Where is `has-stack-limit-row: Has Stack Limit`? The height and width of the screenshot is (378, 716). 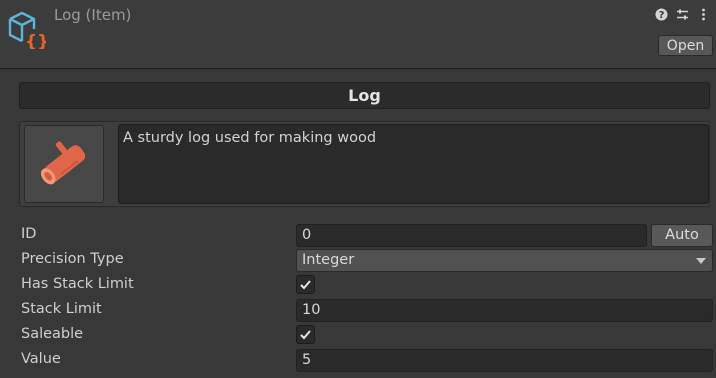 has-stack-limit-row: Has Stack Limit is located at coordinates (358, 285).